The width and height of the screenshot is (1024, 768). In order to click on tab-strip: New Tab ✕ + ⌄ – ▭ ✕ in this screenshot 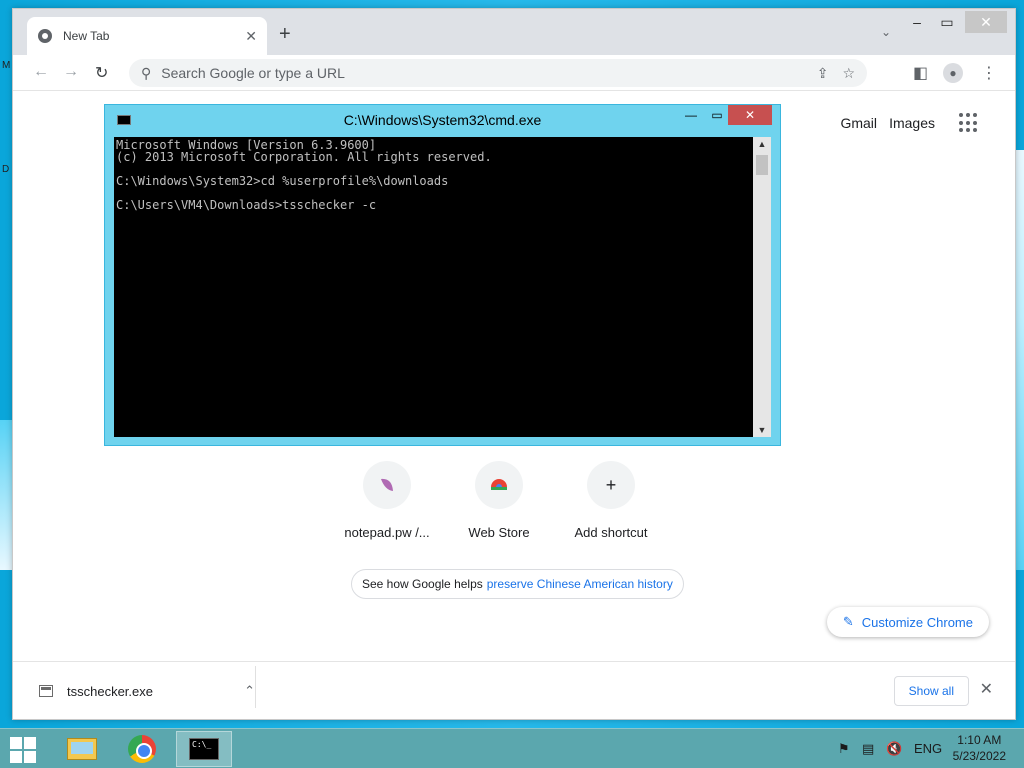, I will do `click(514, 32)`.